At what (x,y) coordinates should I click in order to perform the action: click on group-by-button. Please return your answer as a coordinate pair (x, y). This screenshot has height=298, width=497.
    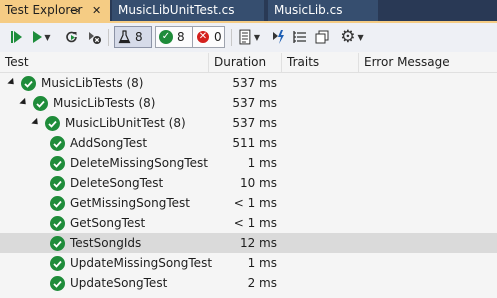
    Looking at the image, I should click on (300, 37).